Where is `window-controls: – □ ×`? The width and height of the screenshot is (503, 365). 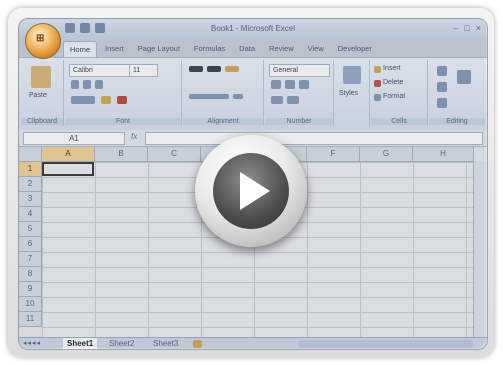
window-controls: – □ × is located at coordinates (467, 28).